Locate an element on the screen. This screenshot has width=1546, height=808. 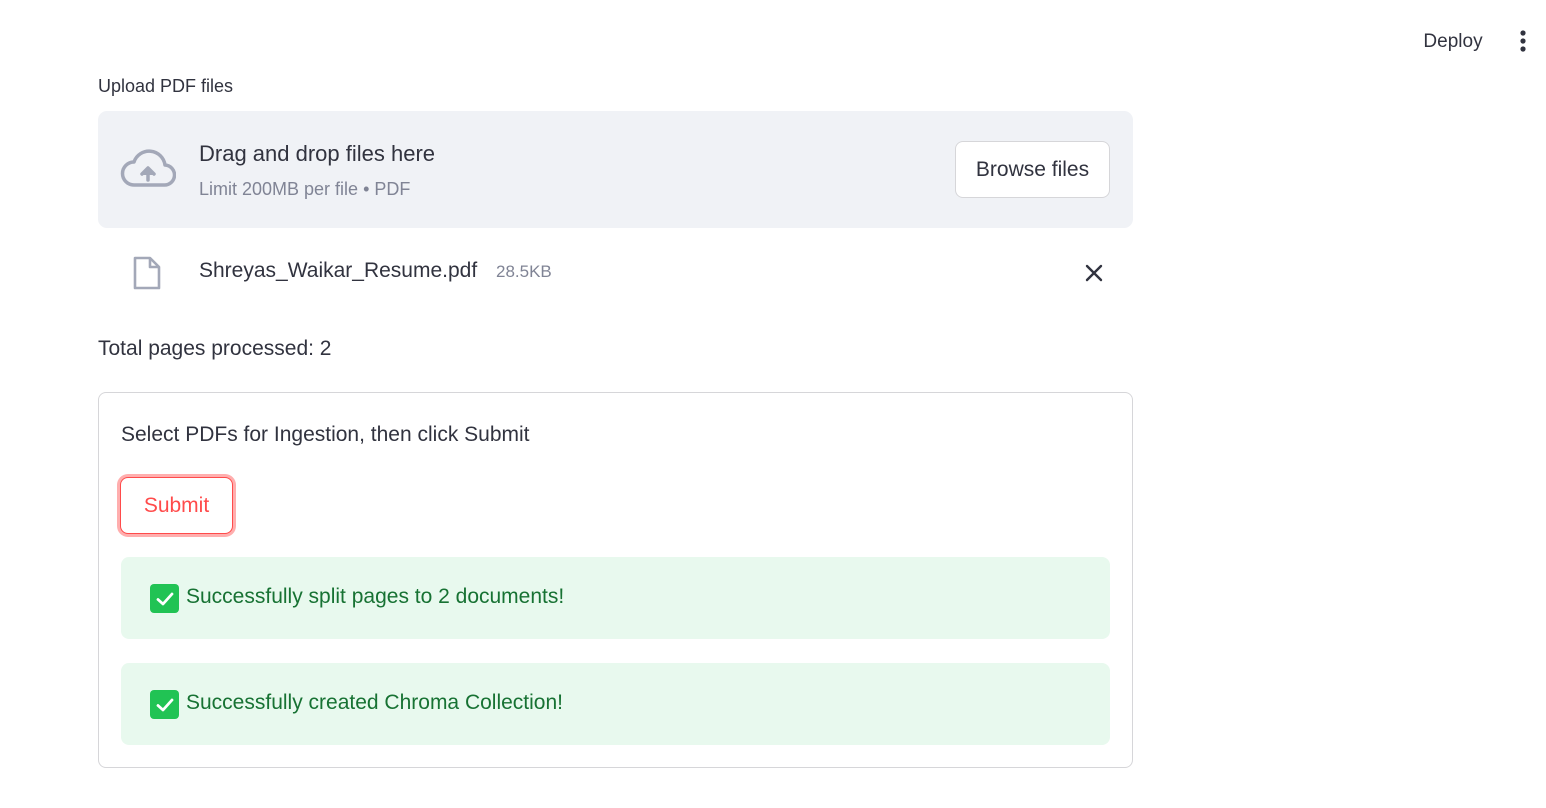
alert-text: Successfully created Chroma Collection! is located at coordinates (374, 702).